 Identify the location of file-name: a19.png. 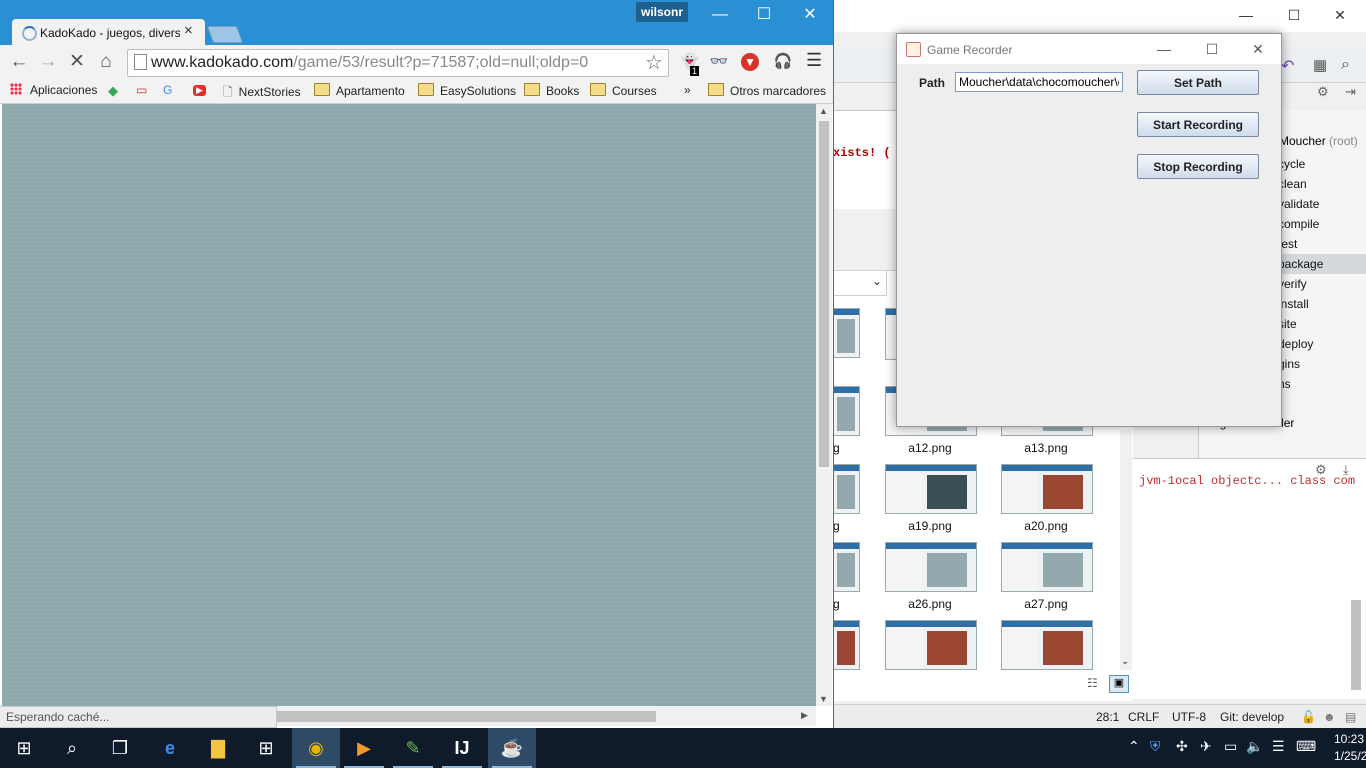
(930, 526).